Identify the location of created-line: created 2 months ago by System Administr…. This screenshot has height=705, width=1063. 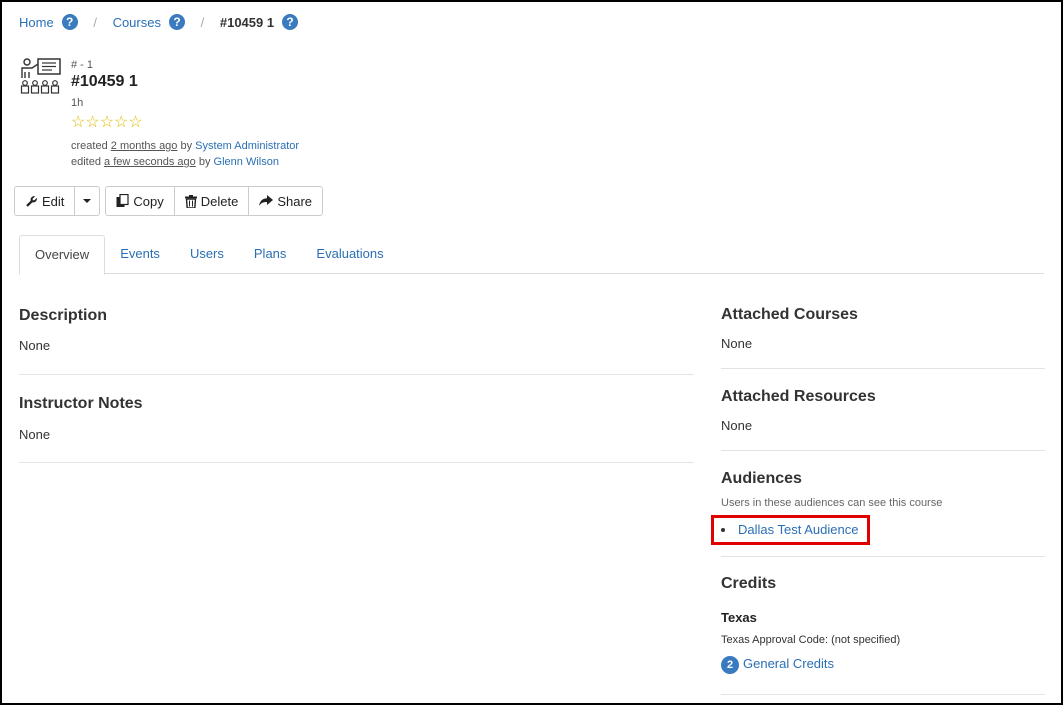
(185, 146).